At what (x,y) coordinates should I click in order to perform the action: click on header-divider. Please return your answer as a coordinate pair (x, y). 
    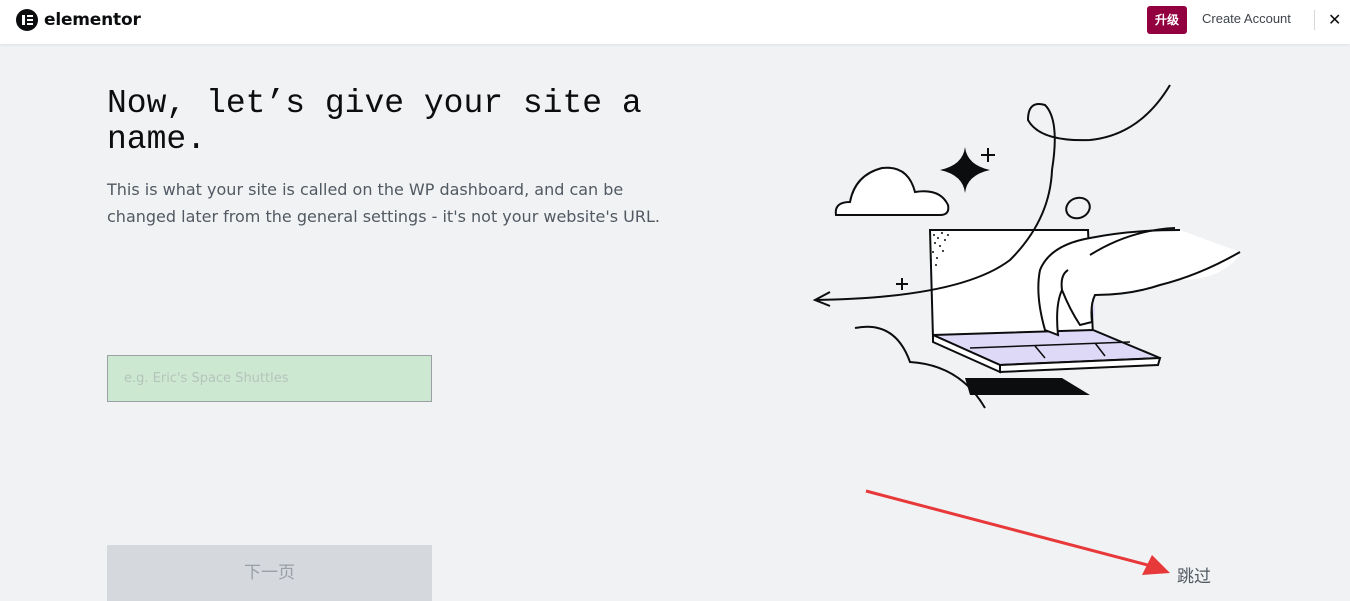
    Looking at the image, I should click on (1314, 20).